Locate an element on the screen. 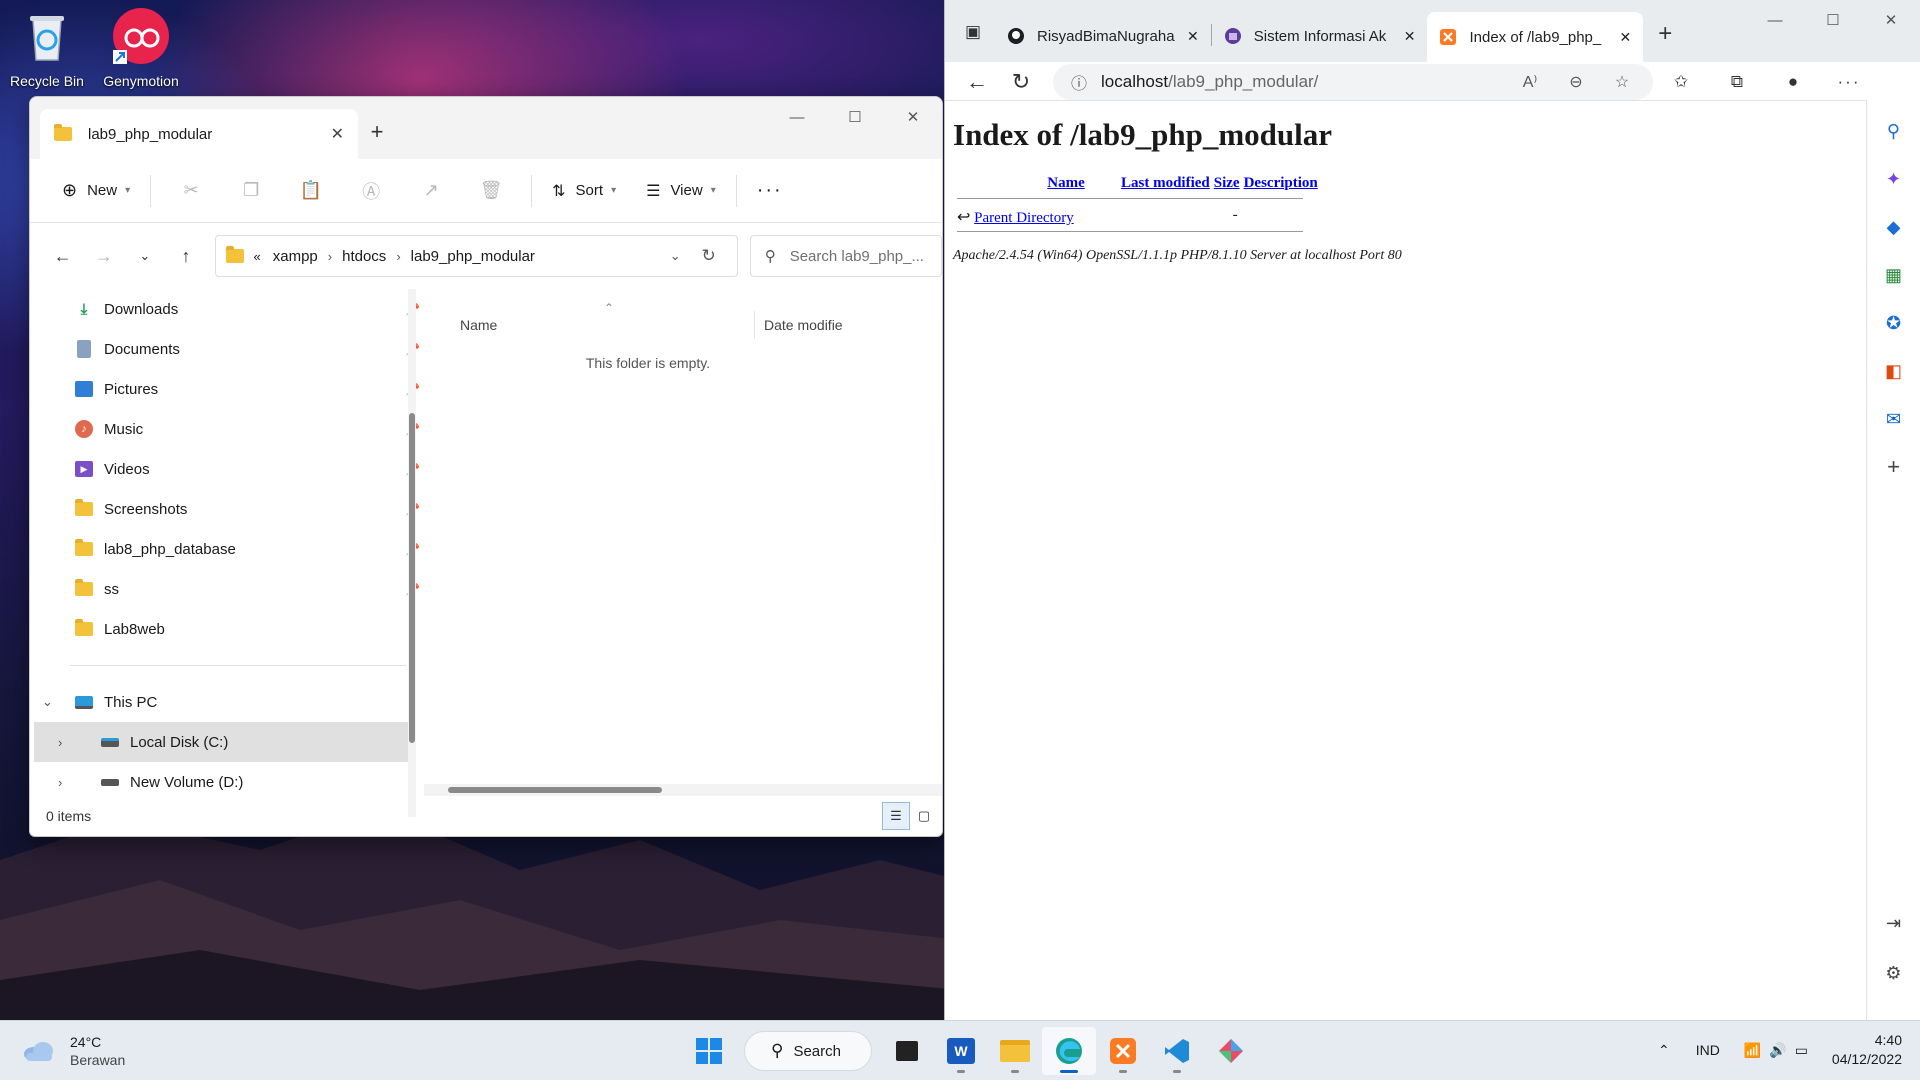 The image size is (1920, 1080). input-language: IND is located at coordinates (1708, 1050).